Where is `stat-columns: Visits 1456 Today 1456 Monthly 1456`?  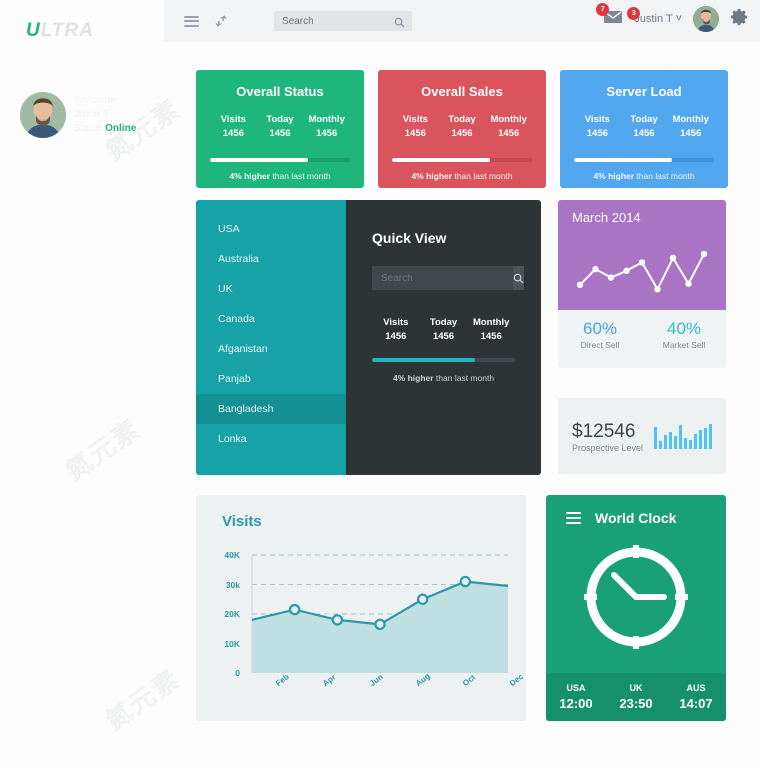 stat-columns: Visits 1456 Today 1456 Monthly 1456 is located at coordinates (644, 127).